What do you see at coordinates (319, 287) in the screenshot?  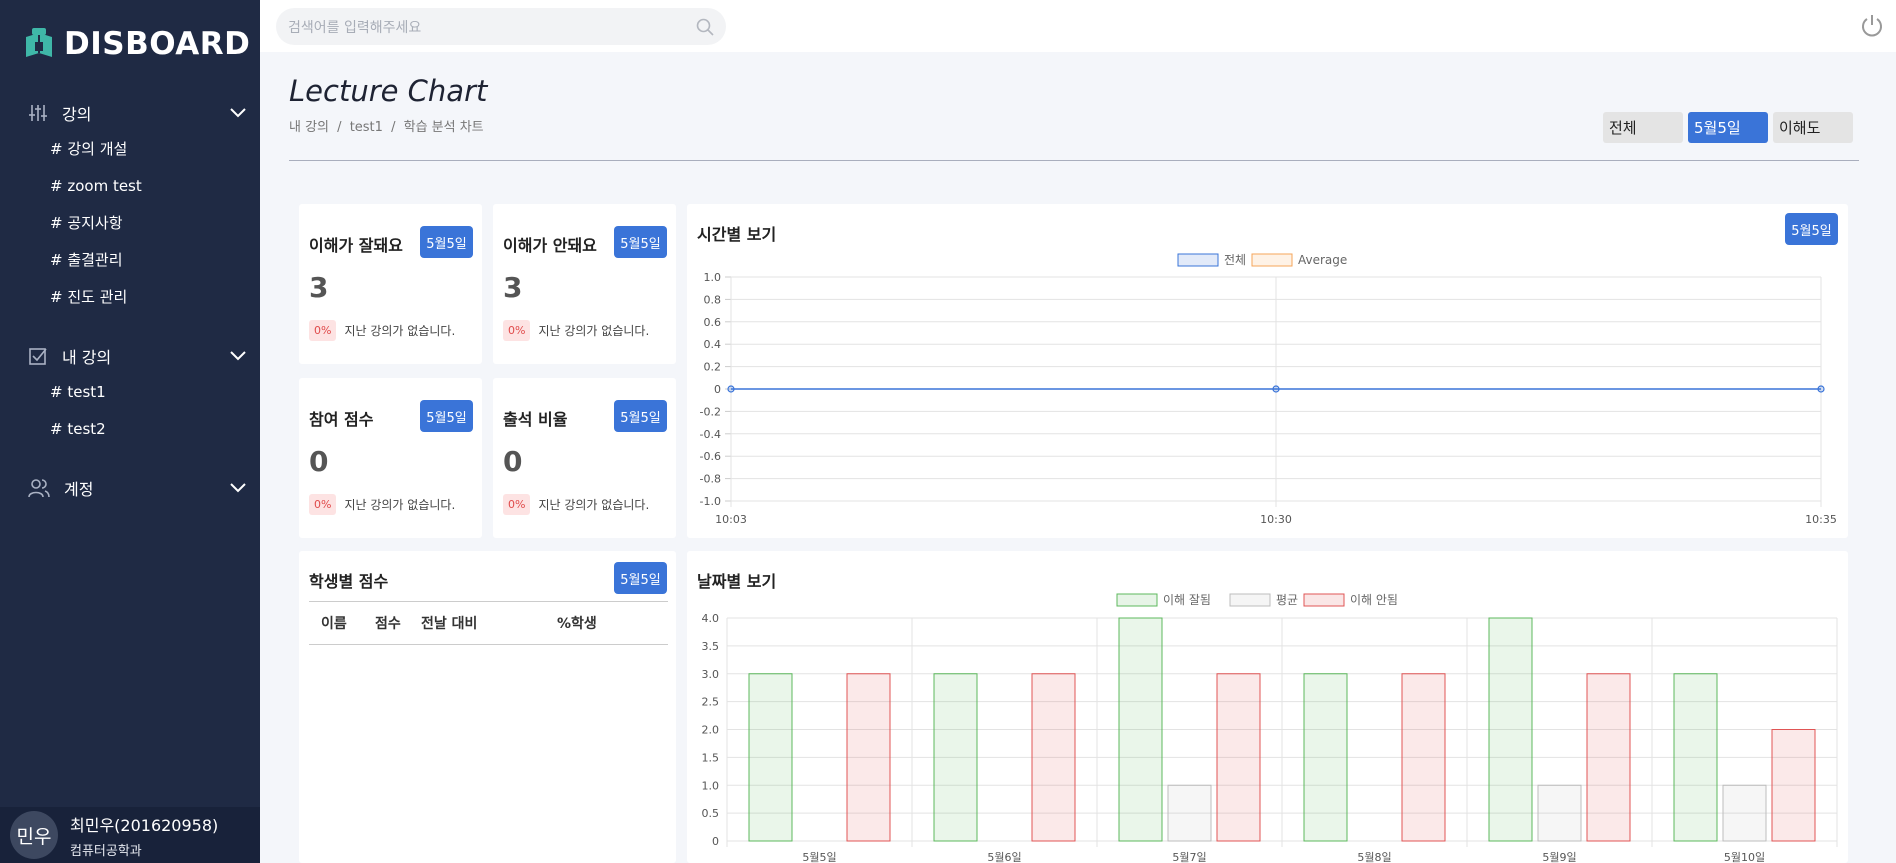 I see `kpi-value: 3` at bounding box center [319, 287].